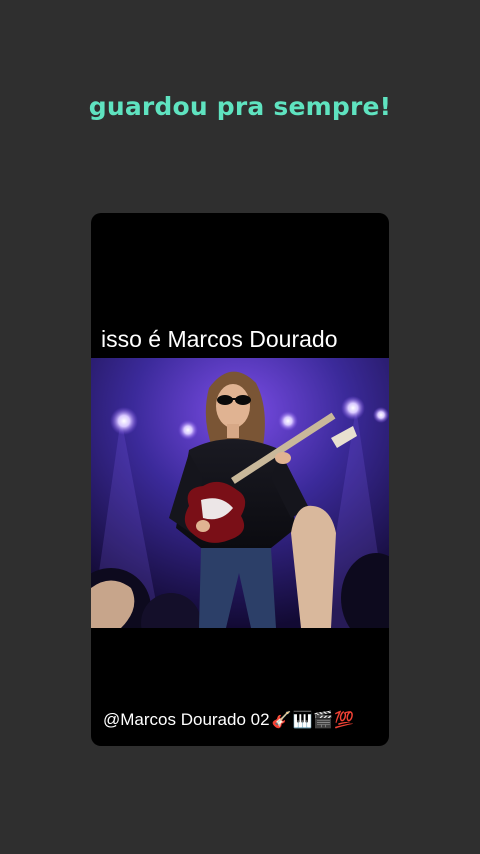 Image resolution: width=480 pixels, height=854 pixels. Describe the element at coordinates (240, 106) in the screenshot. I see `story-caption: guardou pra sempre!` at that location.